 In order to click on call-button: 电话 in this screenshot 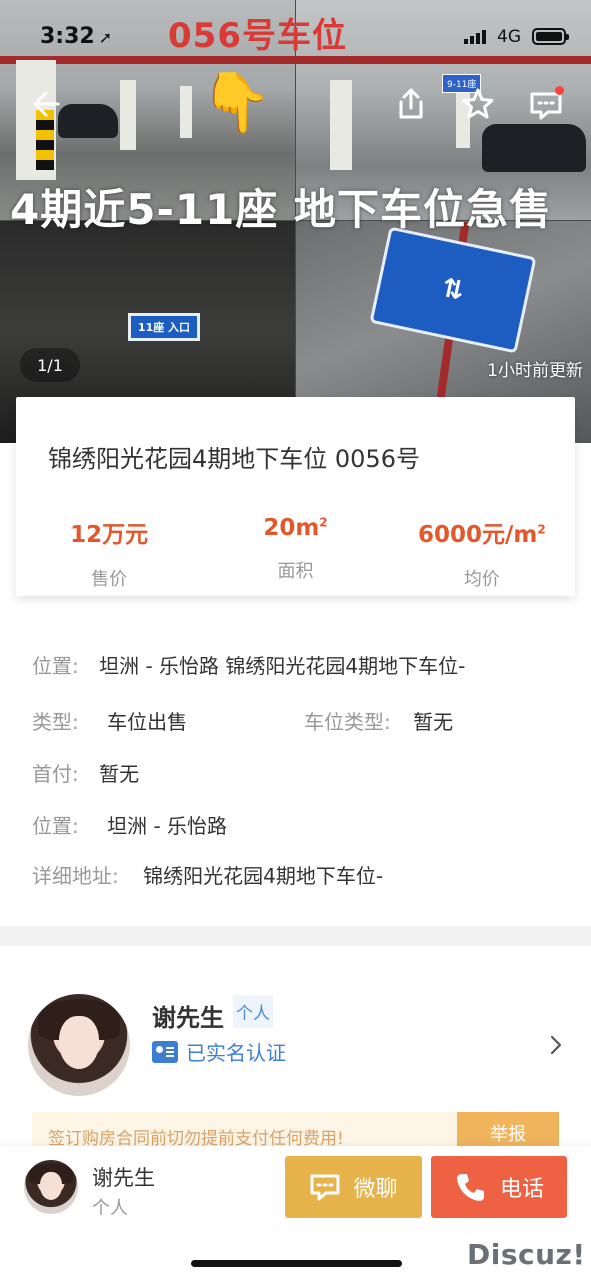, I will do `click(499, 1187)`.